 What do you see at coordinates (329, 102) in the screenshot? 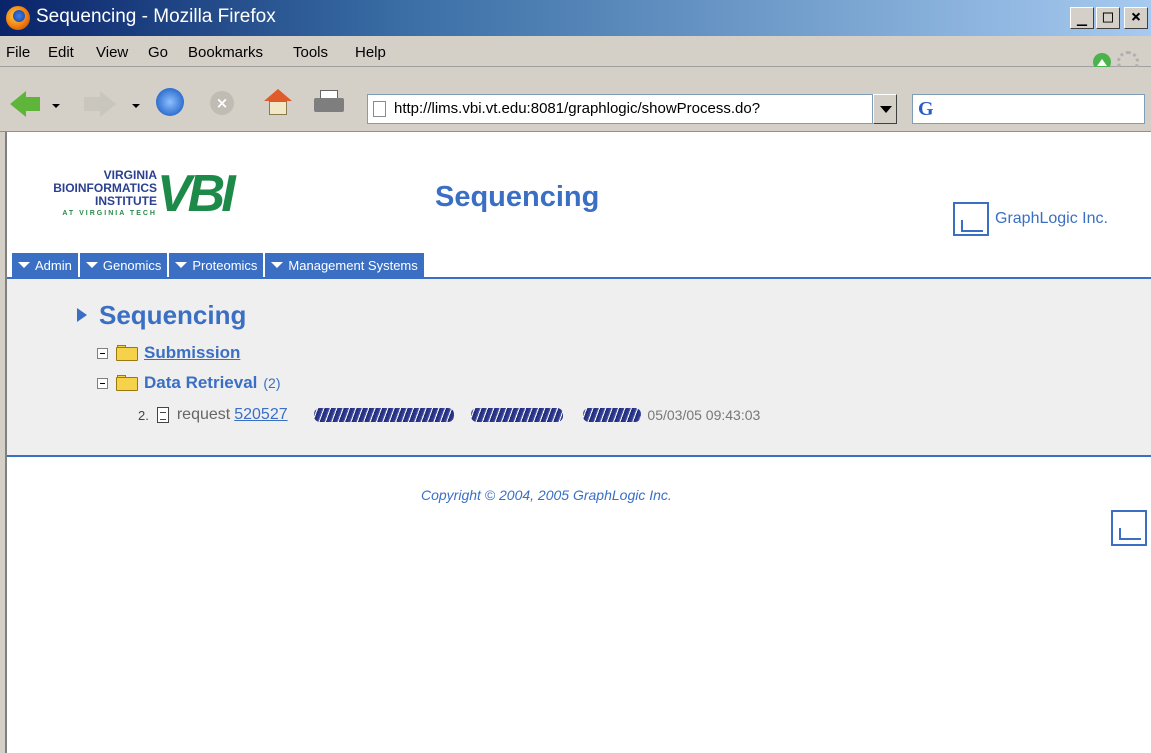
I see `print-icon` at bounding box center [329, 102].